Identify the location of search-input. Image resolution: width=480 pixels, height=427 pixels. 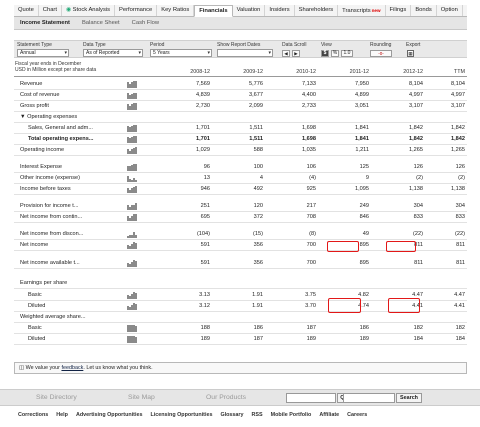
(369, 398).